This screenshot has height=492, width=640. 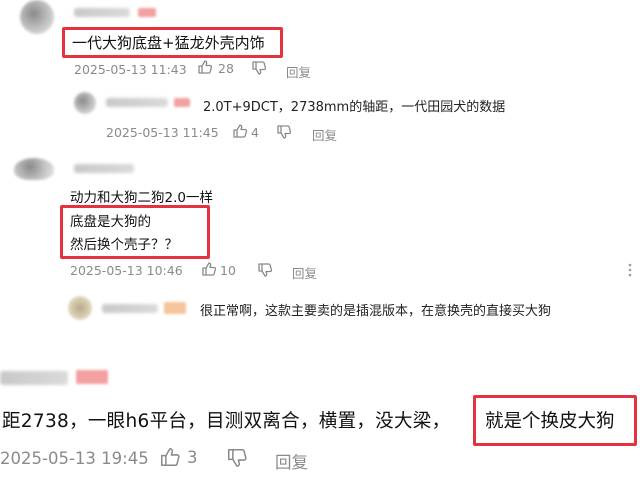 What do you see at coordinates (228, 270) in the screenshot?
I see `like-count: 10` at bounding box center [228, 270].